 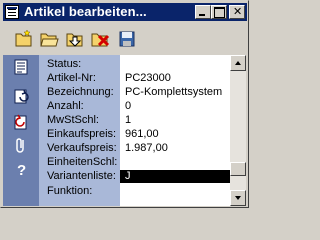 I want to click on app-icon, so click(x=12, y=12).